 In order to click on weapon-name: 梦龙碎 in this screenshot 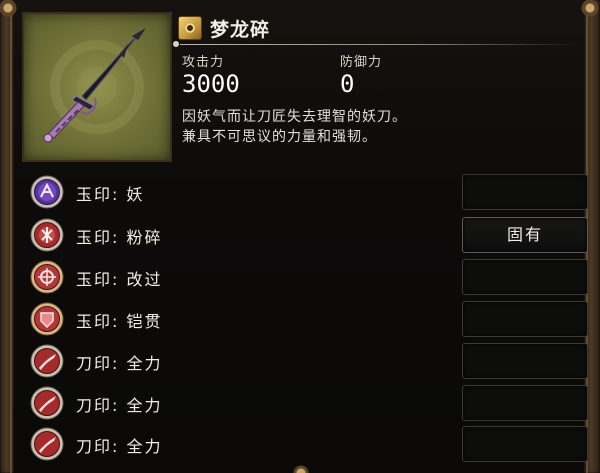, I will do `click(240, 29)`.